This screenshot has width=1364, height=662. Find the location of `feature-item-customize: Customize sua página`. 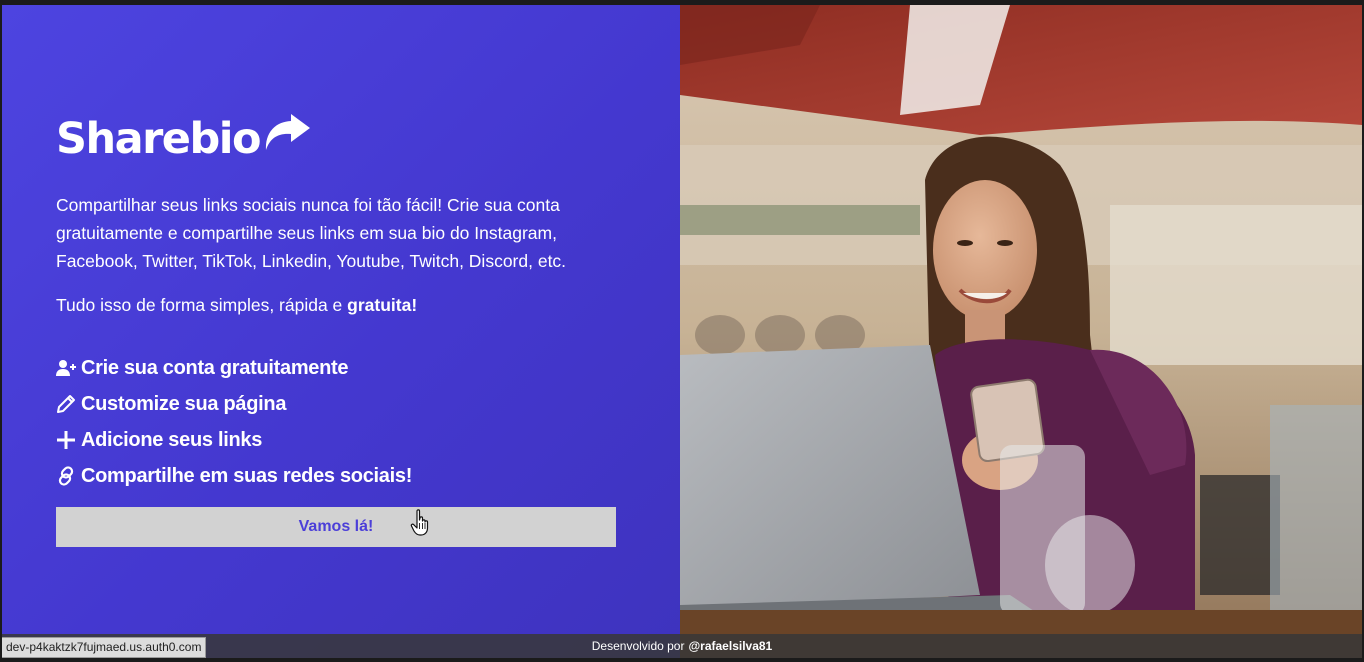

feature-item-customize: Customize sua página is located at coordinates (234, 404).